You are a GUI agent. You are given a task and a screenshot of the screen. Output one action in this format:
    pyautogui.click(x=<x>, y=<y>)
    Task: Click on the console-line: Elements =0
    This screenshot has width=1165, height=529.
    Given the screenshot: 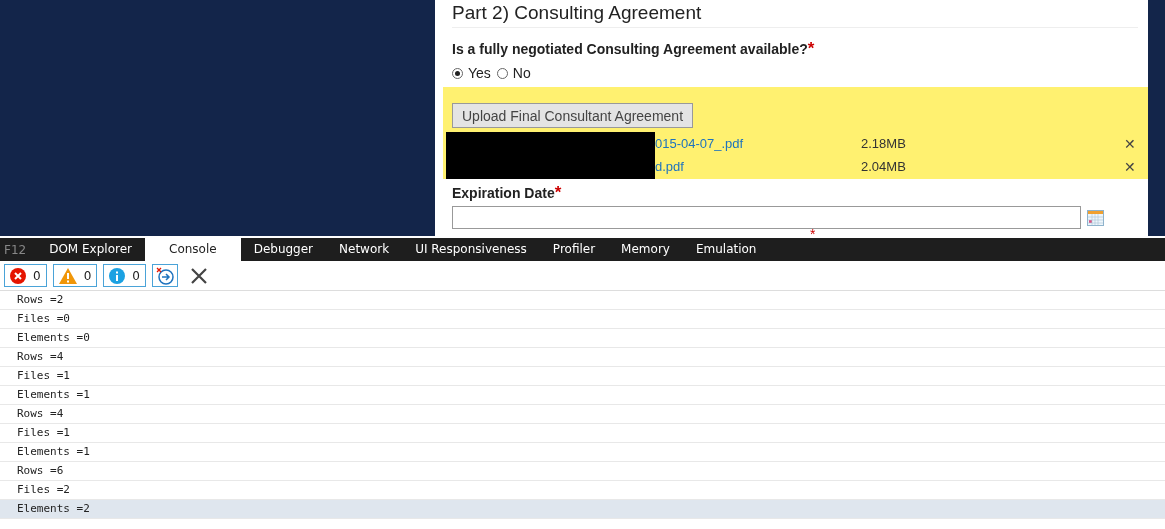 What is the action you would take?
    pyautogui.click(x=582, y=338)
    